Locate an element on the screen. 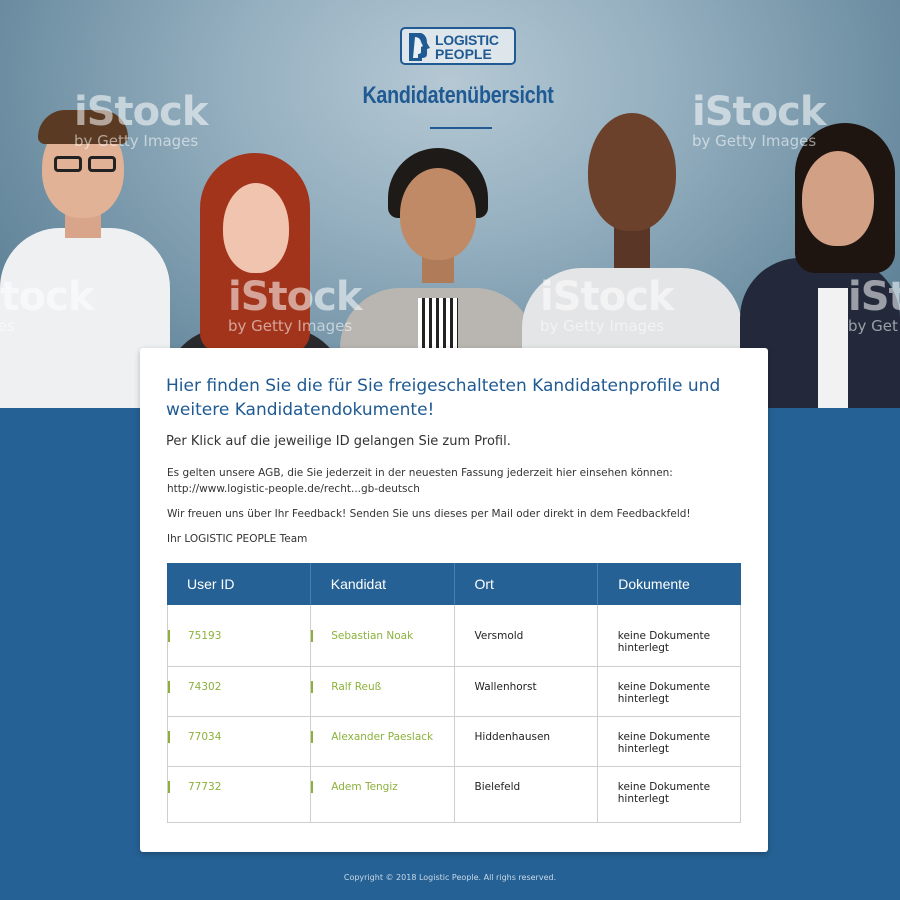 This screenshot has width=900, height=900. candidate-name-link: Adem Tengiz is located at coordinates (383, 794).